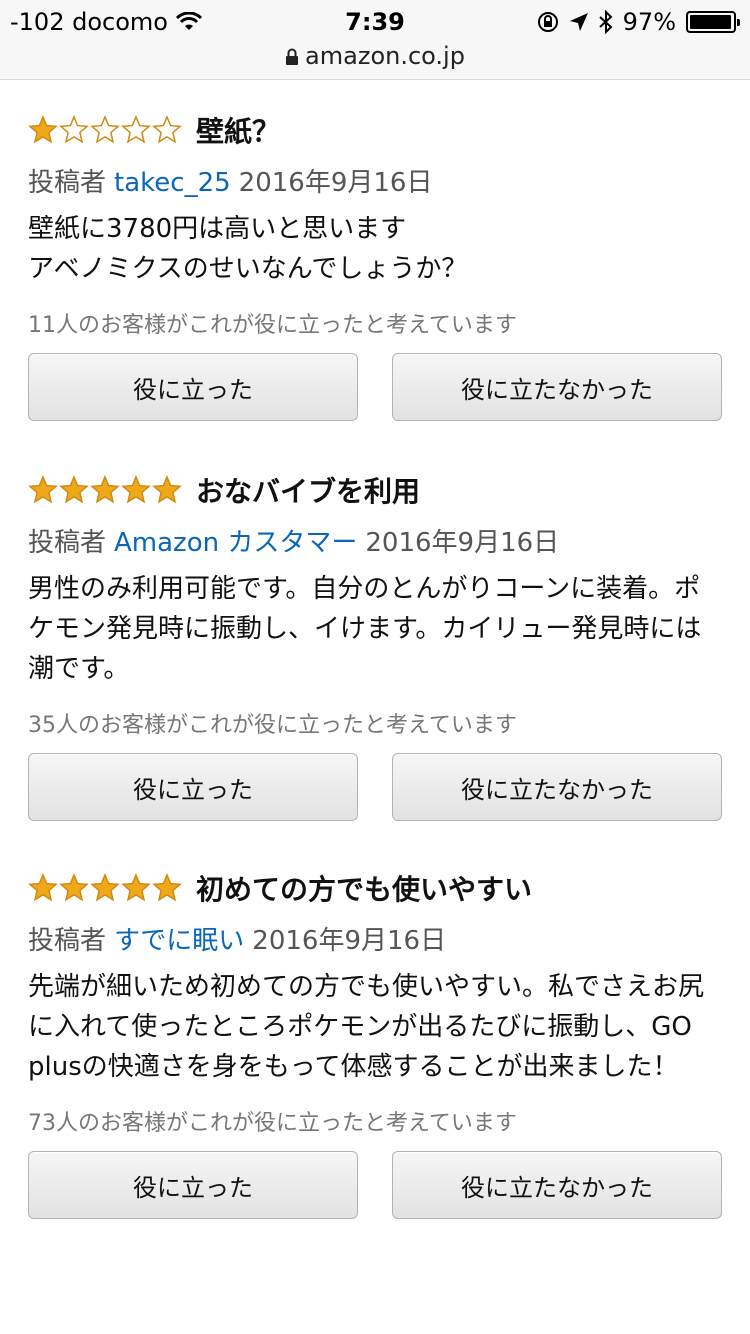 This screenshot has width=750, height=1334. I want to click on status-right: 97%, so click(638, 22).